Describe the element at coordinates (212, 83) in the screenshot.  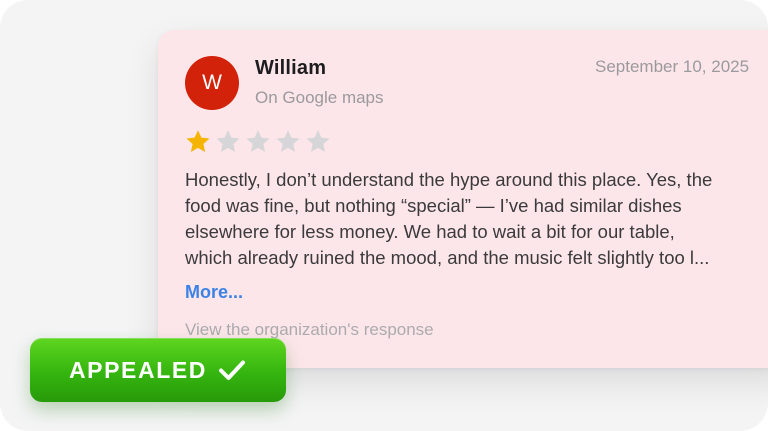
I see `avatar: W` at that location.